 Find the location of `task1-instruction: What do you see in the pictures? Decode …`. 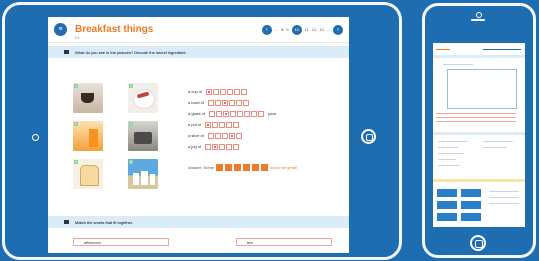

task1-instruction: What do you see in the pictures? Decode … is located at coordinates (131, 52).